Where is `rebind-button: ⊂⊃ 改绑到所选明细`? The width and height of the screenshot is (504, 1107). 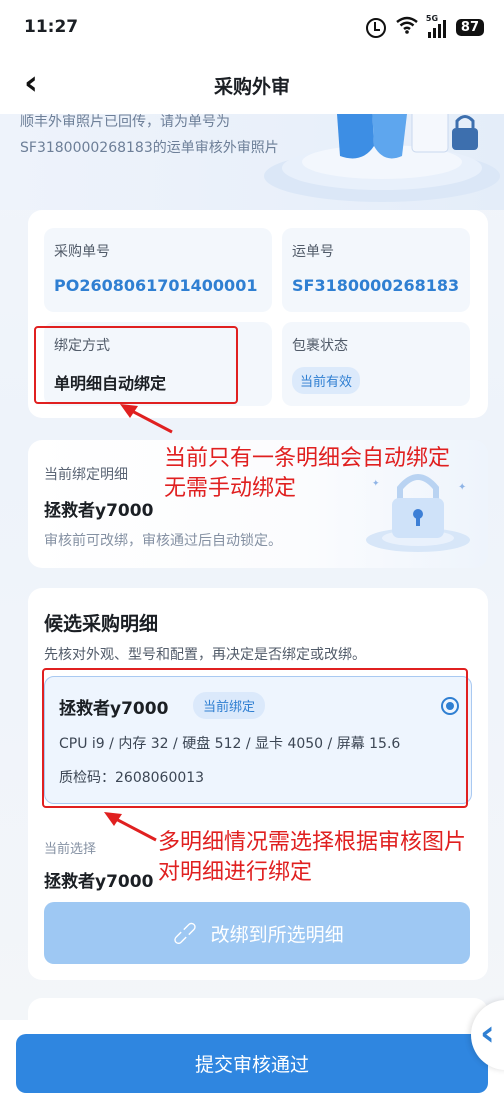
rebind-button: ⊂⊃ 改绑到所选明细 is located at coordinates (257, 933).